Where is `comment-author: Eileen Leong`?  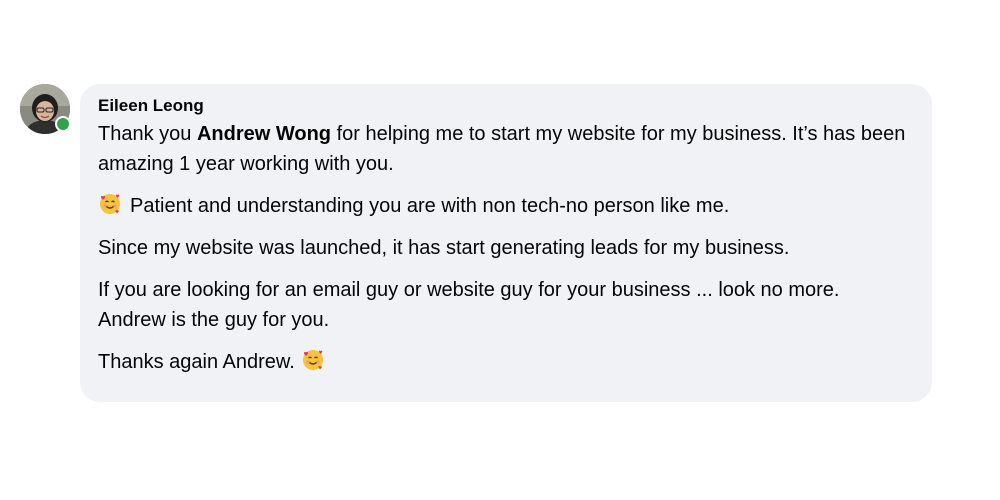 comment-author: Eileen Leong is located at coordinates (506, 106).